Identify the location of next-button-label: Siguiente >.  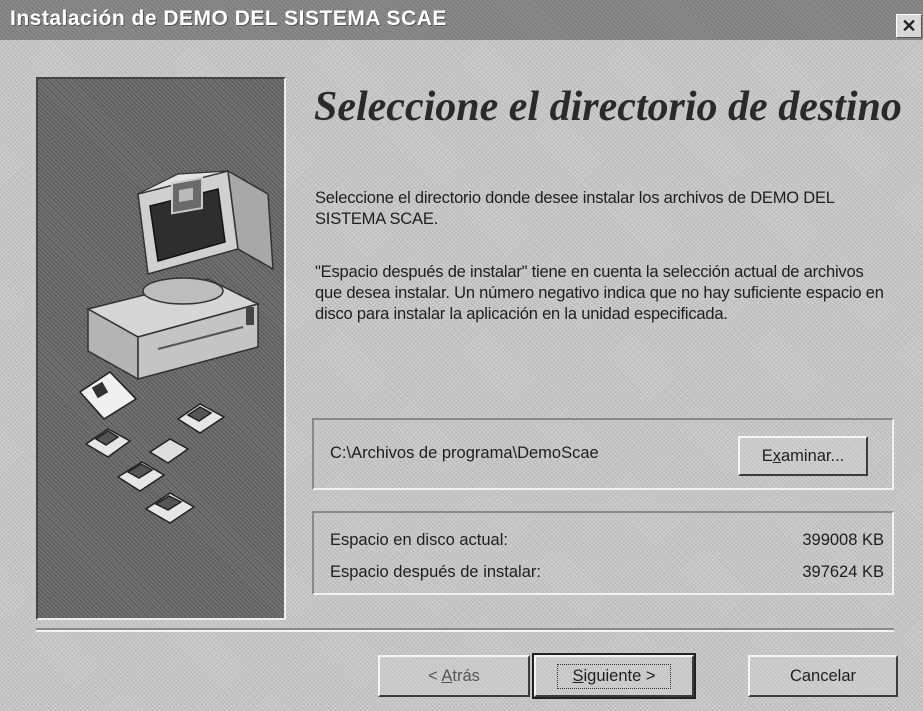
(614, 676).